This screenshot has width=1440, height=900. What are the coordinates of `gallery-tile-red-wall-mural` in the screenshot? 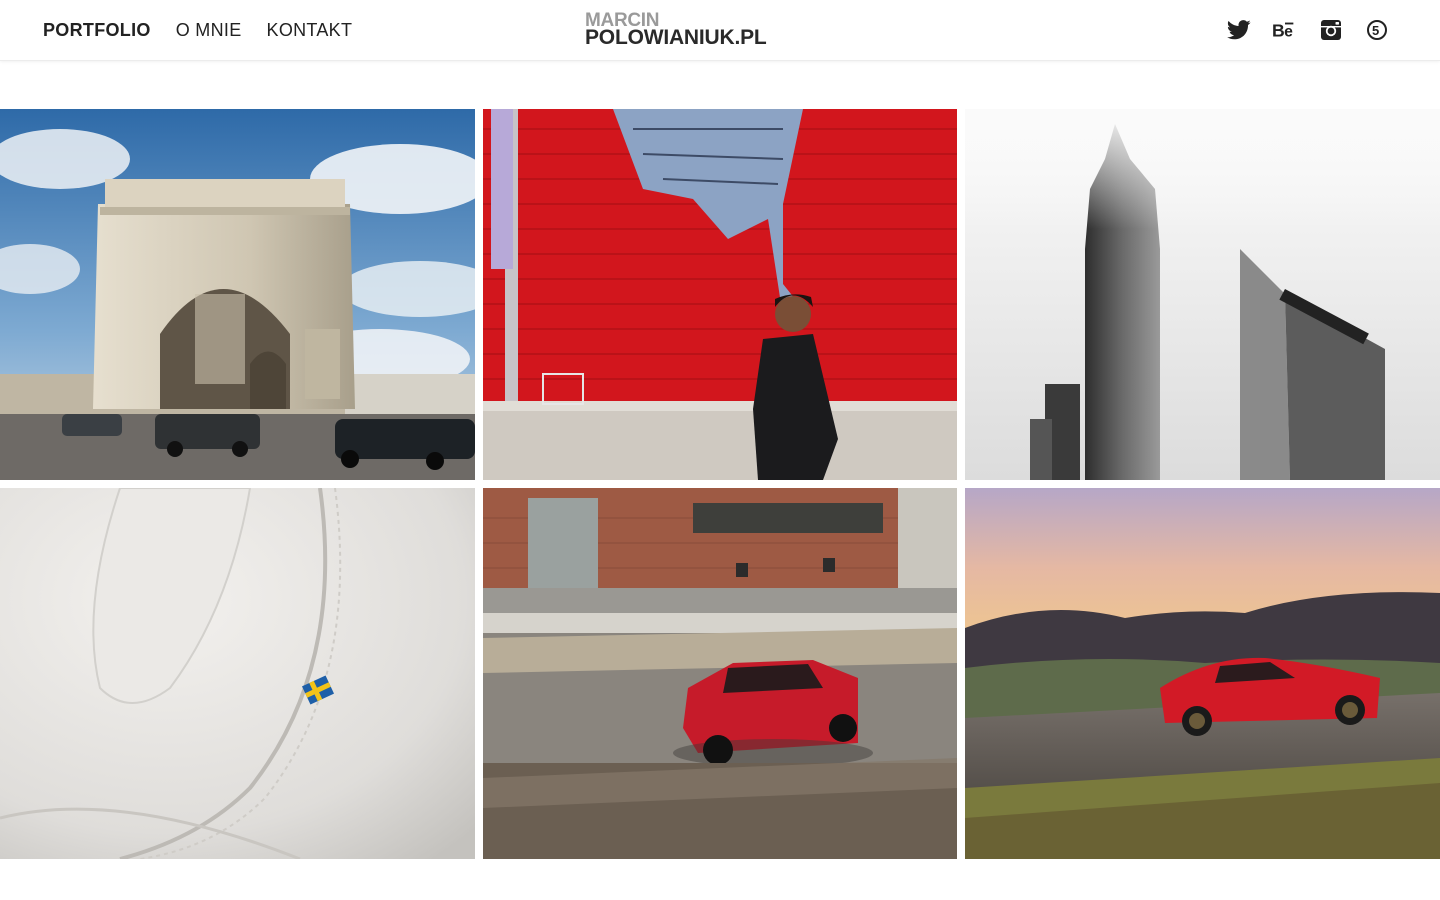 It's located at (720, 294).